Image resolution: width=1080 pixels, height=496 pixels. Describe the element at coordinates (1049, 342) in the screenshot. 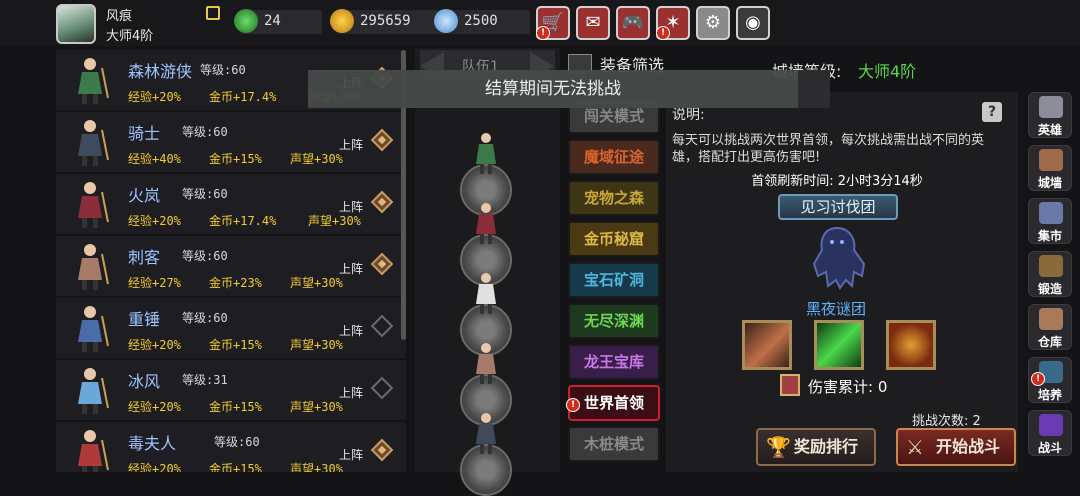

I see `sidebar-label: 仓库` at that location.